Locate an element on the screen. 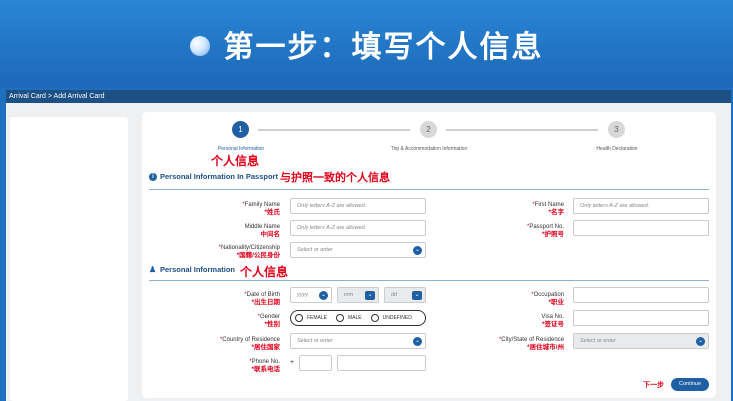 The height and width of the screenshot is (401, 733). passport-section-title: i Personal Information In Passport is located at coordinates (213, 176).